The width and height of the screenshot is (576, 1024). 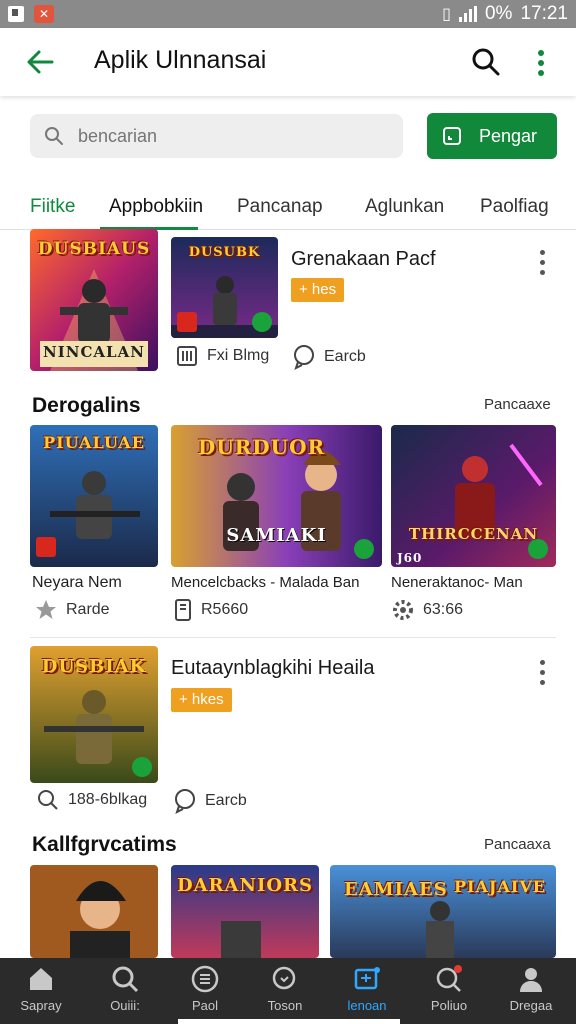 I want to click on app-bar: Aplik Ulnnansai, so click(x=288, y=62).